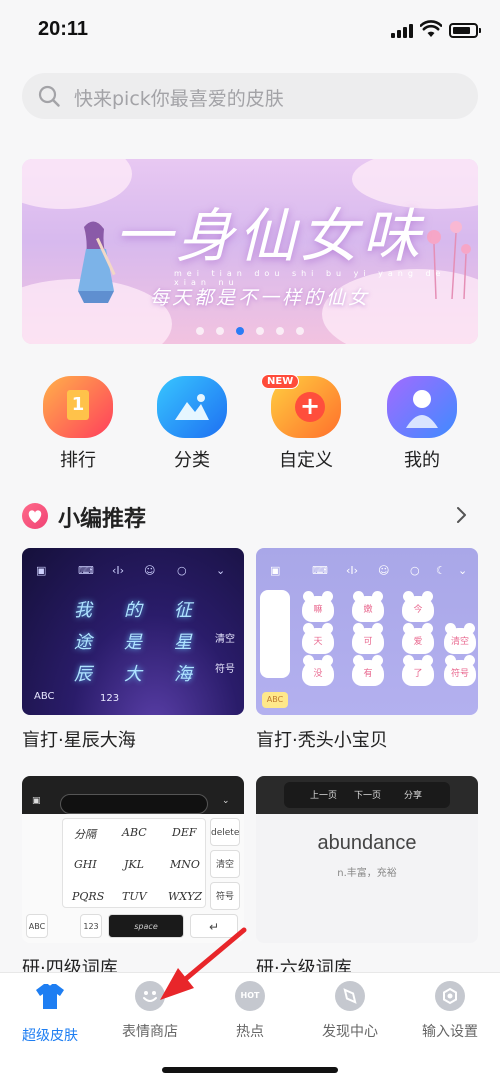 The width and height of the screenshot is (500, 1083). What do you see at coordinates (441, 570) in the screenshot?
I see `moon-icon: ☾` at bounding box center [441, 570].